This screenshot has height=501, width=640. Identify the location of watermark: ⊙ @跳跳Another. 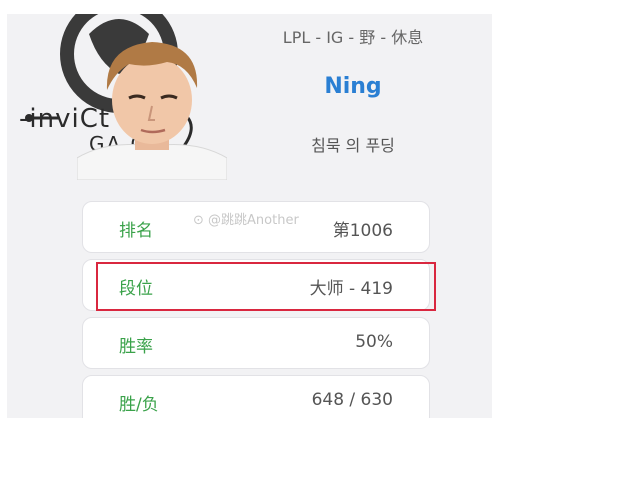
(246, 220).